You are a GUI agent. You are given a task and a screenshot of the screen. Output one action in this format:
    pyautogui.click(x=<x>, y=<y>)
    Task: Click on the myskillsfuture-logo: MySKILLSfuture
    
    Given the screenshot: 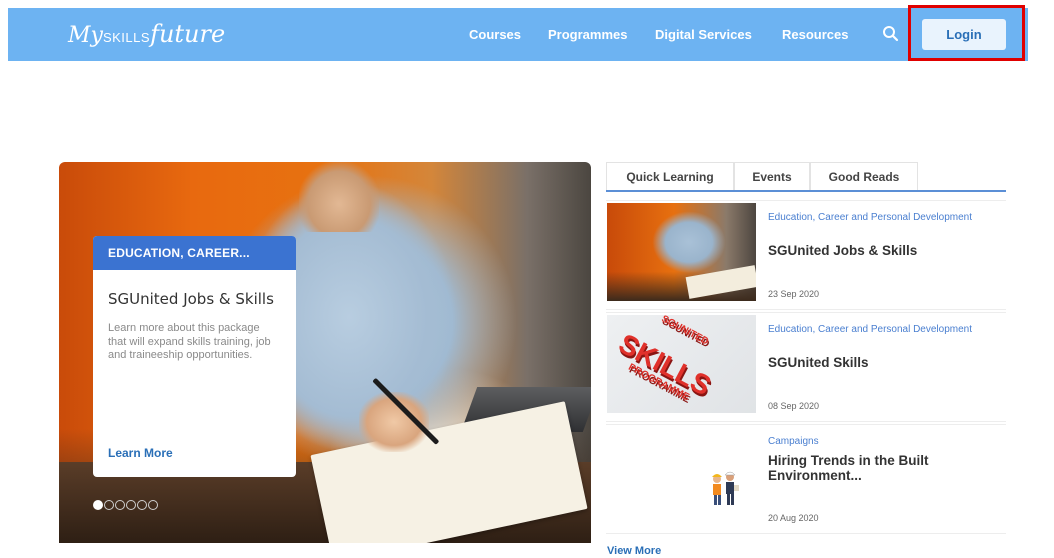 What is the action you would take?
    pyautogui.click(x=146, y=35)
    